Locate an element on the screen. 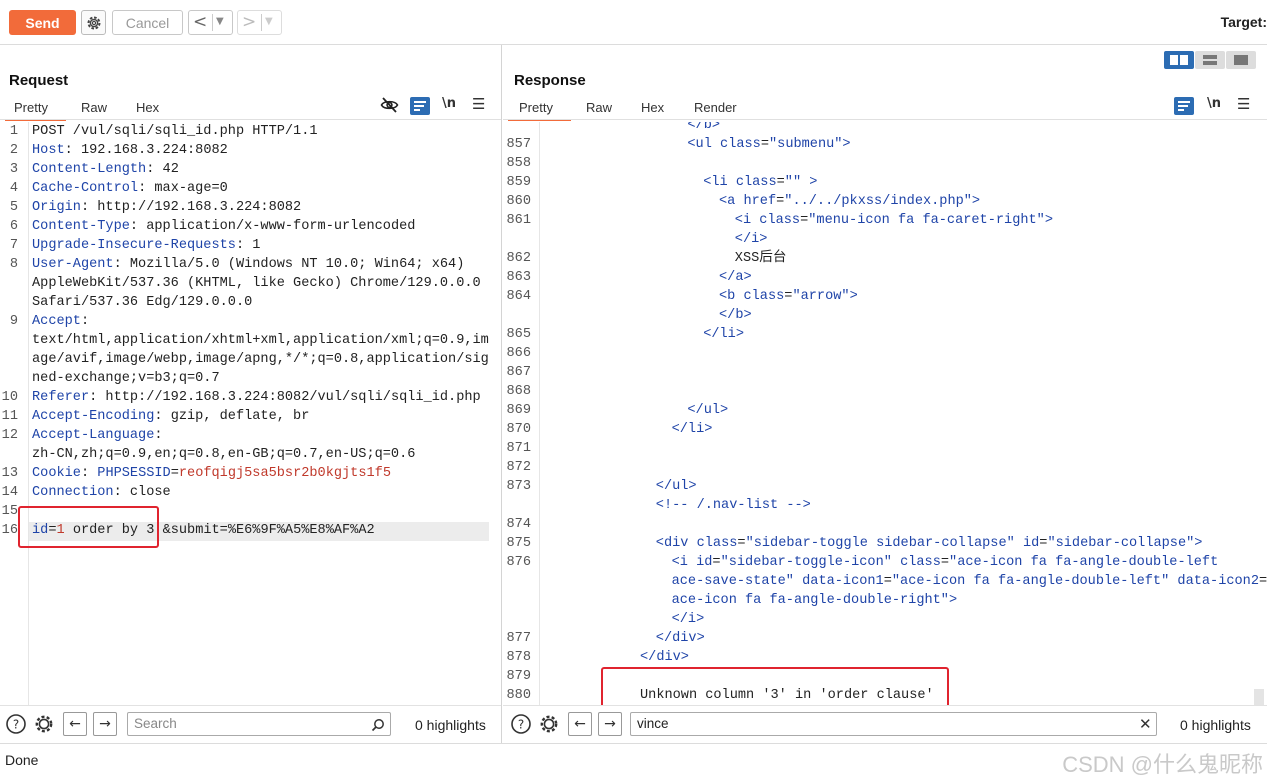 The image size is (1267, 782). search-input: vince is located at coordinates (893, 724).